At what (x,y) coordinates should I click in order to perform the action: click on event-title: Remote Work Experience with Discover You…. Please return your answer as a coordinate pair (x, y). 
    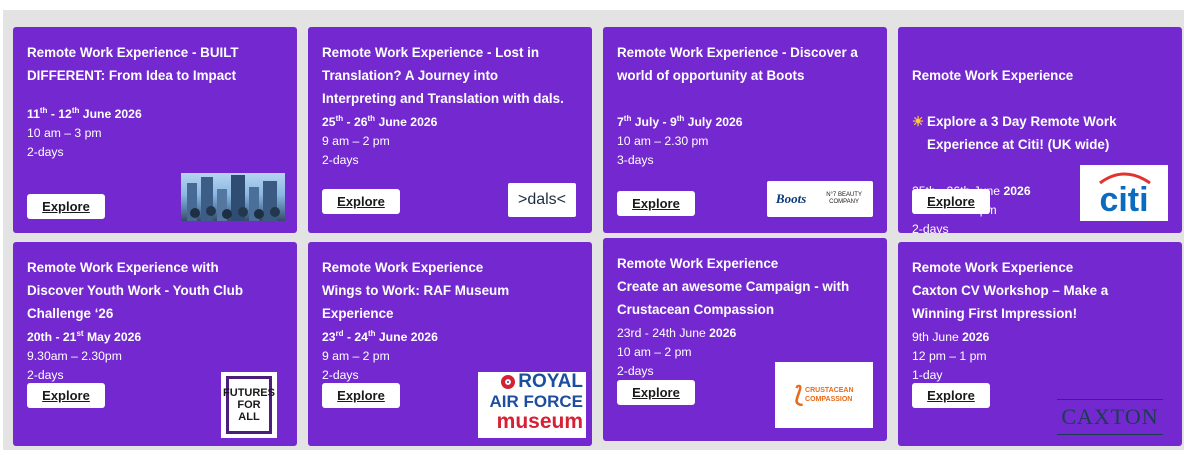
    Looking at the image, I should click on (135, 290).